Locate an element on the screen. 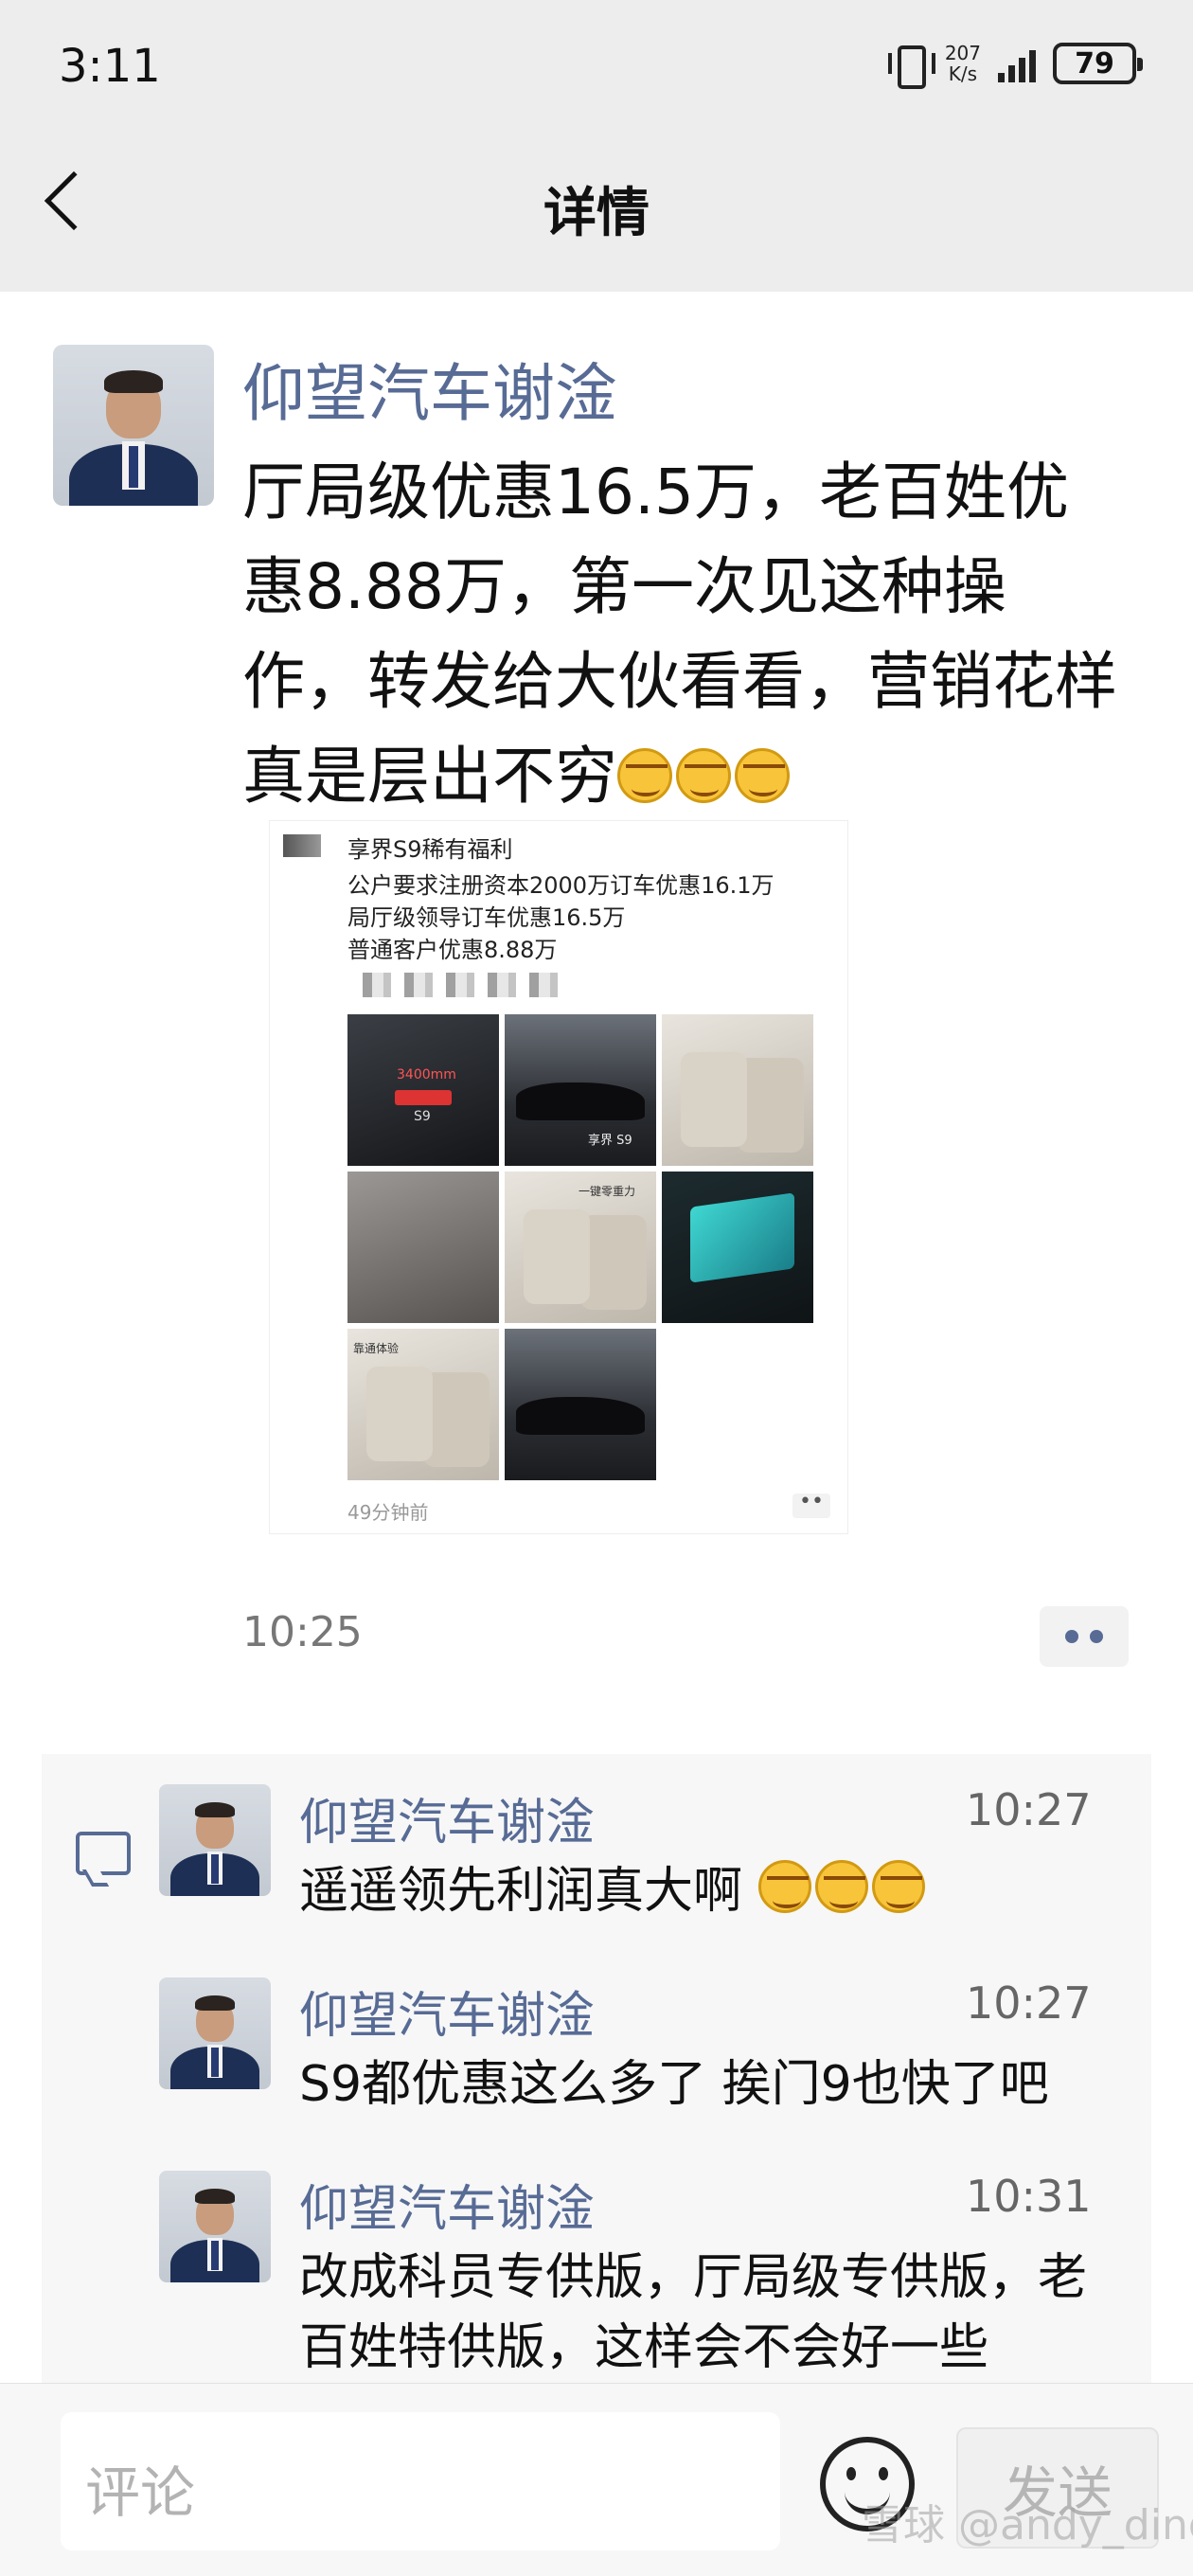 Image resolution: width=1193 pixels, height=2576 pixels. shot-timestamp: 49分钟前 is located at coordinates (388, 1512).